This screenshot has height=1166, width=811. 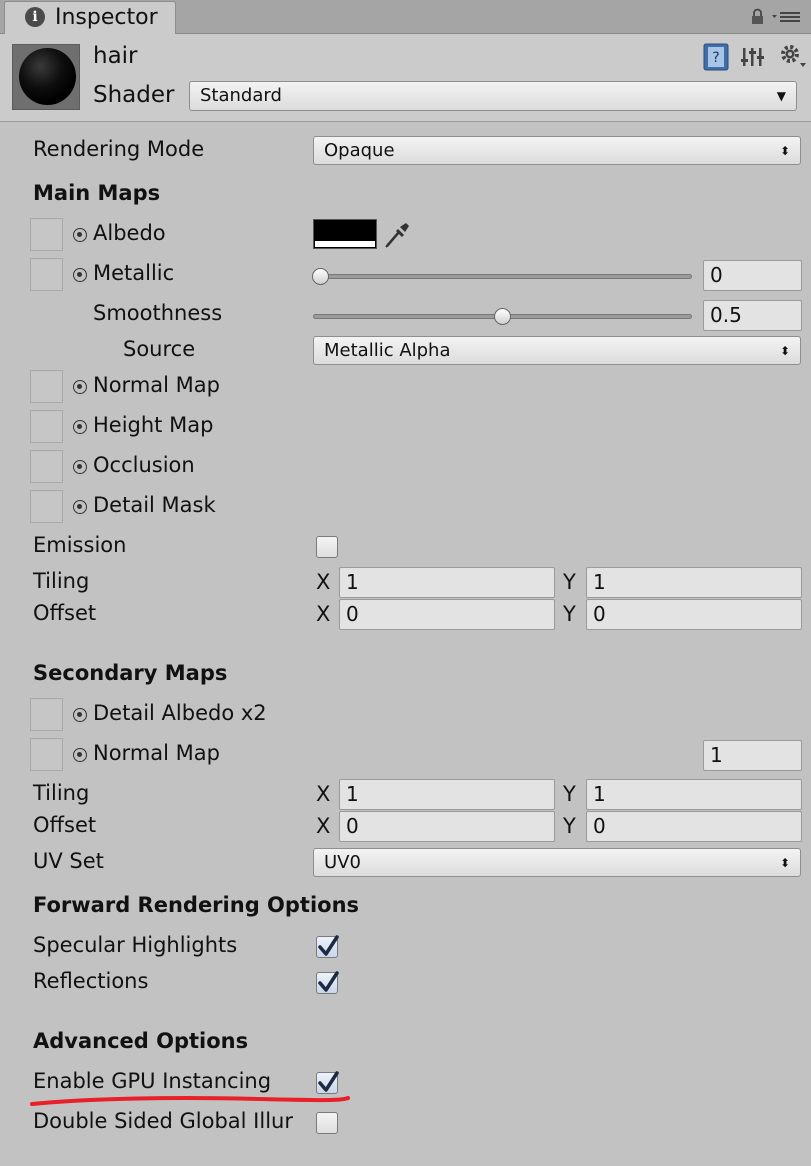 I want to click on albedo-texture-slot, so click(x=46, y=234).